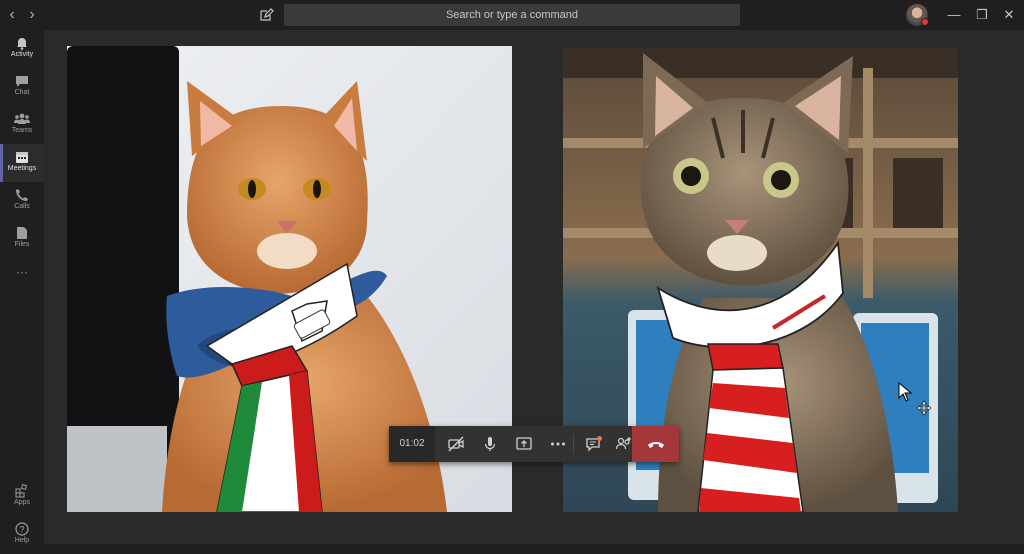 This screenshot has width=1024, height=554. I want to click on rail-item-chat: Chat, so click(22, 87).